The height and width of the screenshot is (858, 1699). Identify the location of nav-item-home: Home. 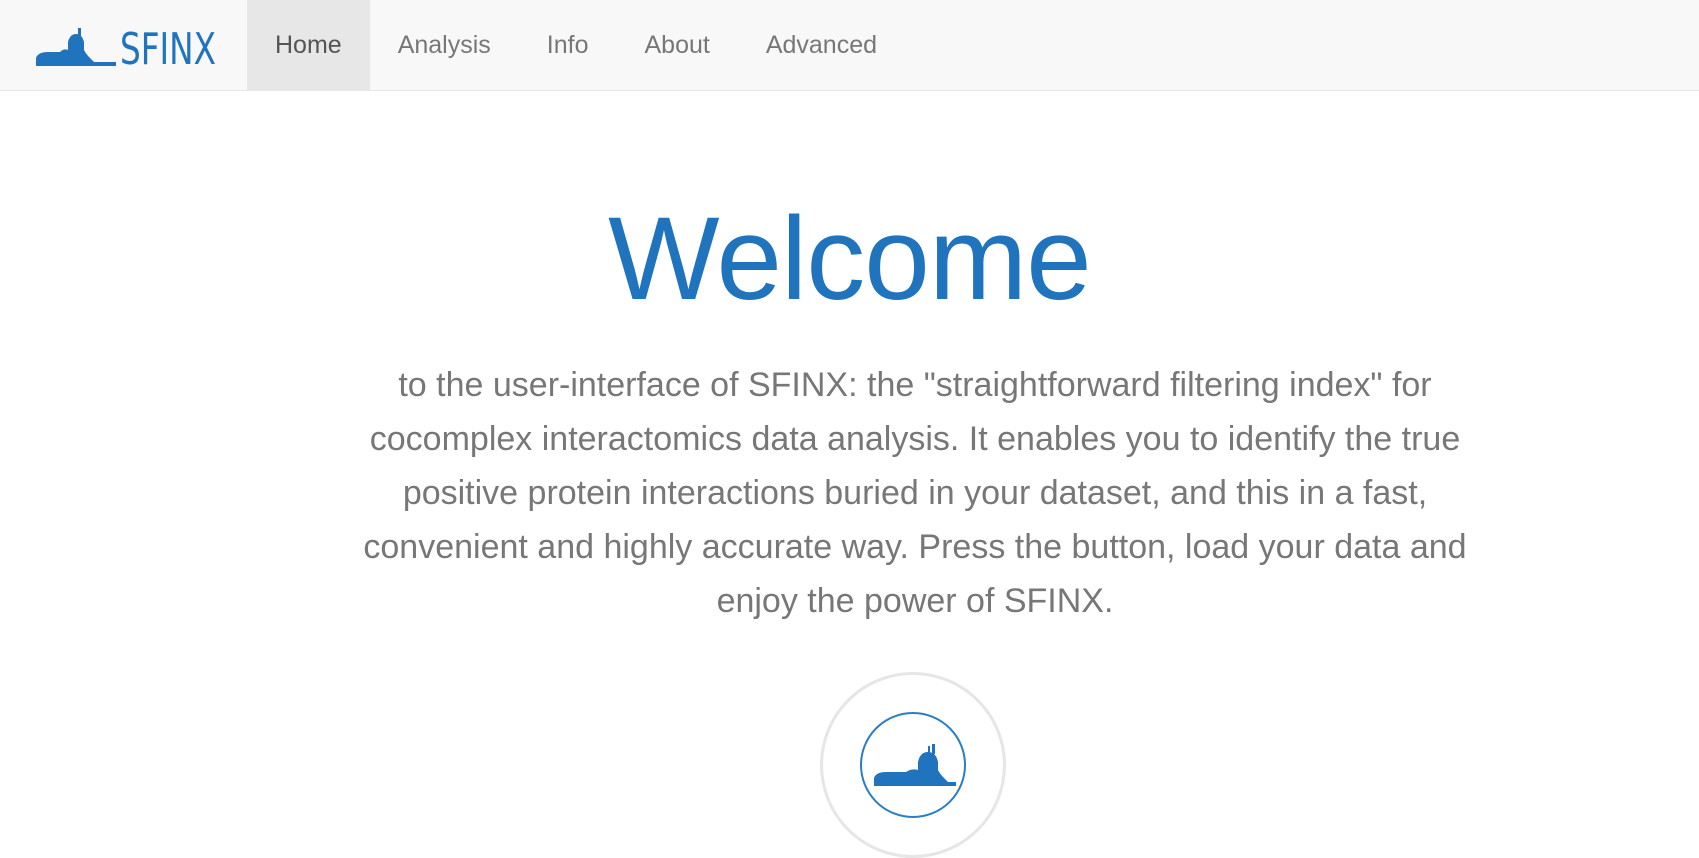
(308, 45).